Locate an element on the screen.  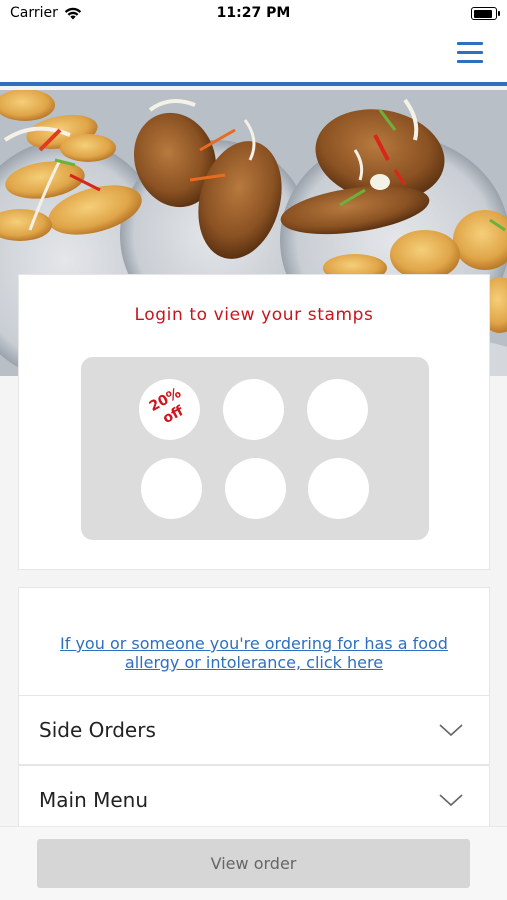
clock: 11:27 PM is located at coordinates (253, 13).